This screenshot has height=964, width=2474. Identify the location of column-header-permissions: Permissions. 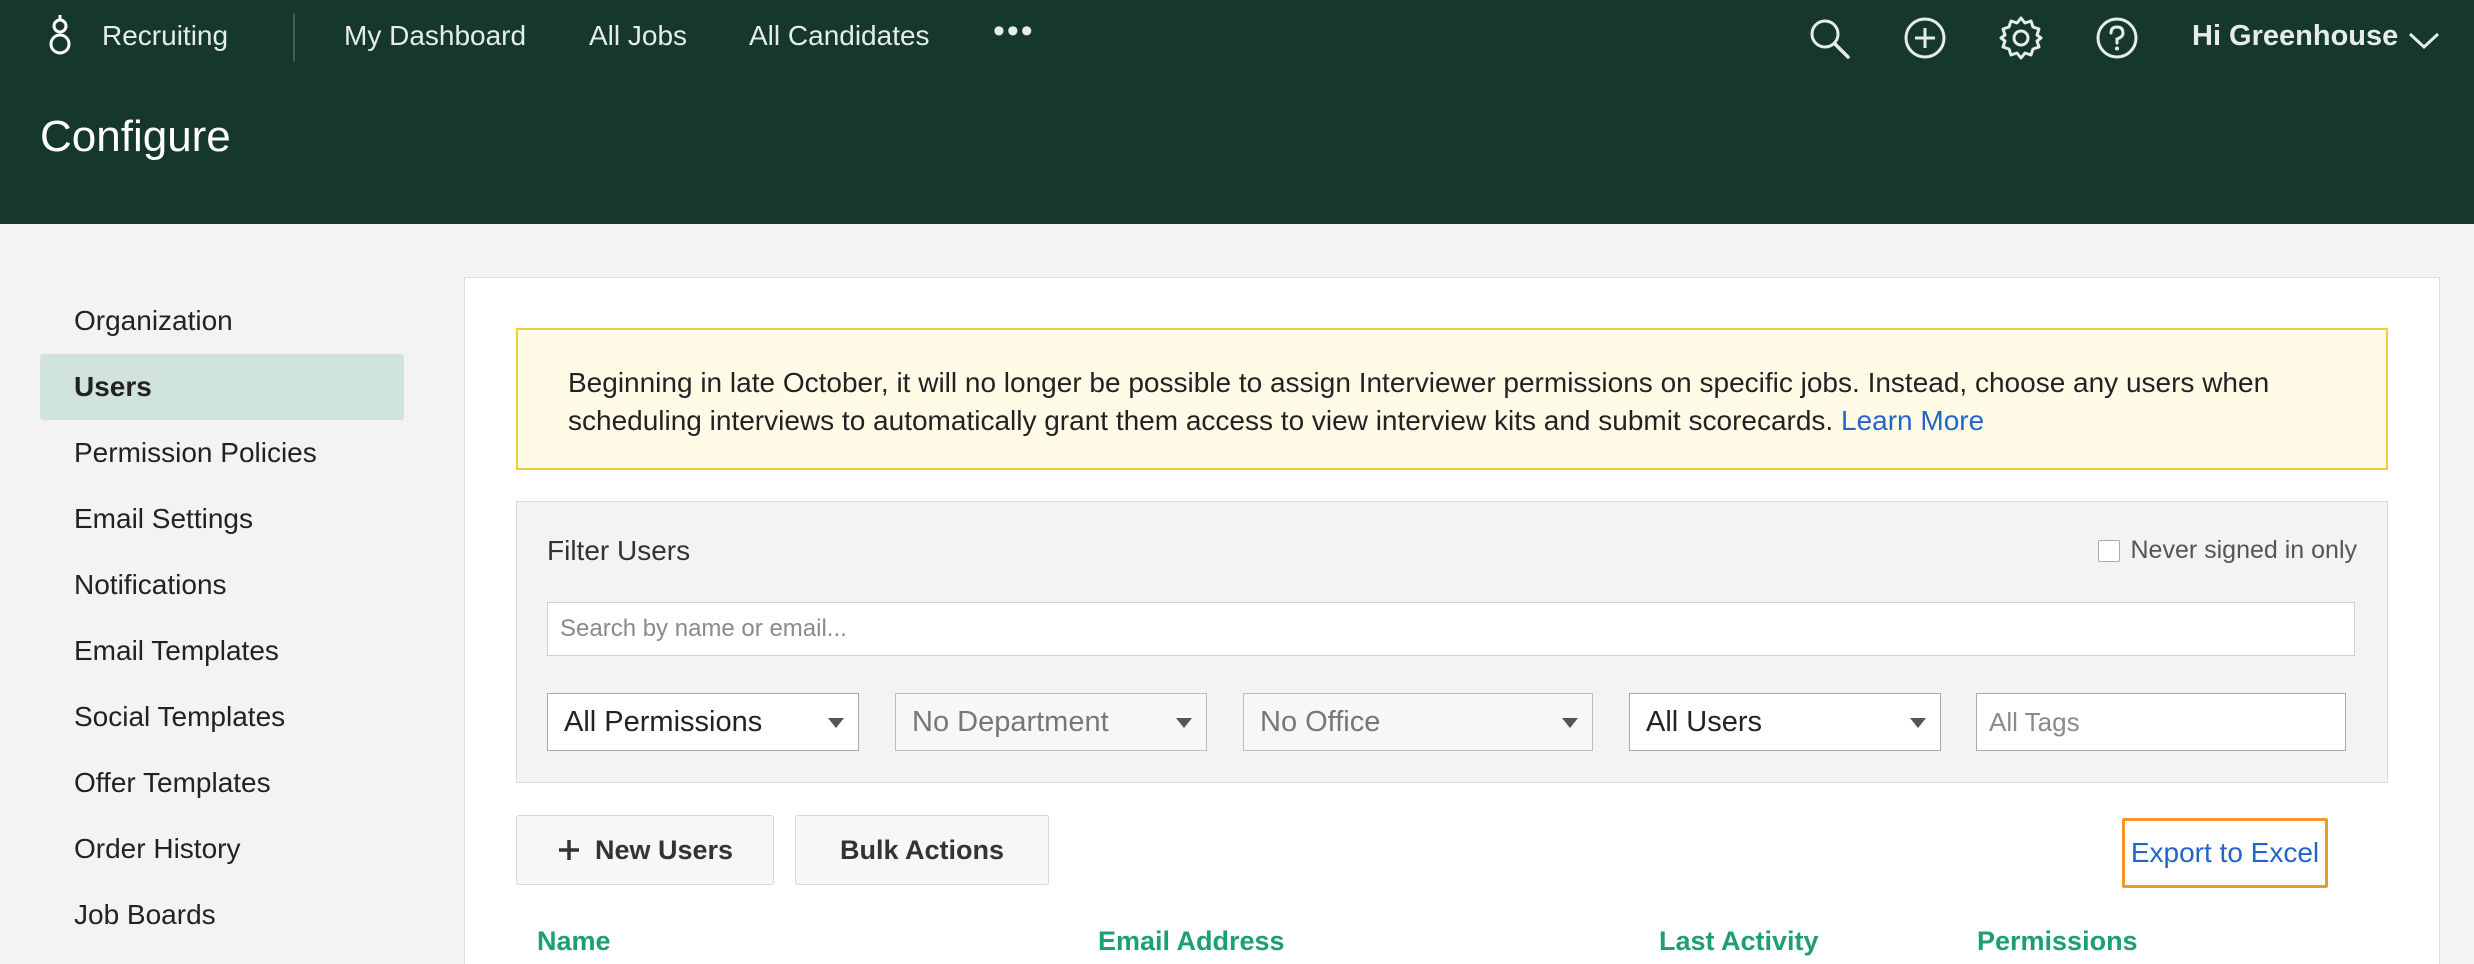
(2057, 941).